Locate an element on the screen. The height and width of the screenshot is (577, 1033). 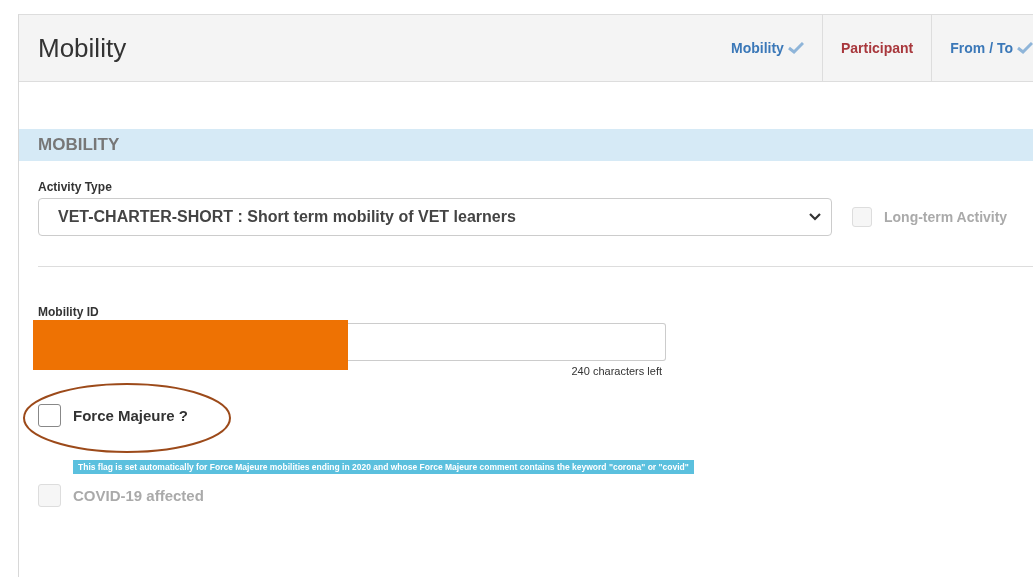
input-field is located at coordinates (507, 342).